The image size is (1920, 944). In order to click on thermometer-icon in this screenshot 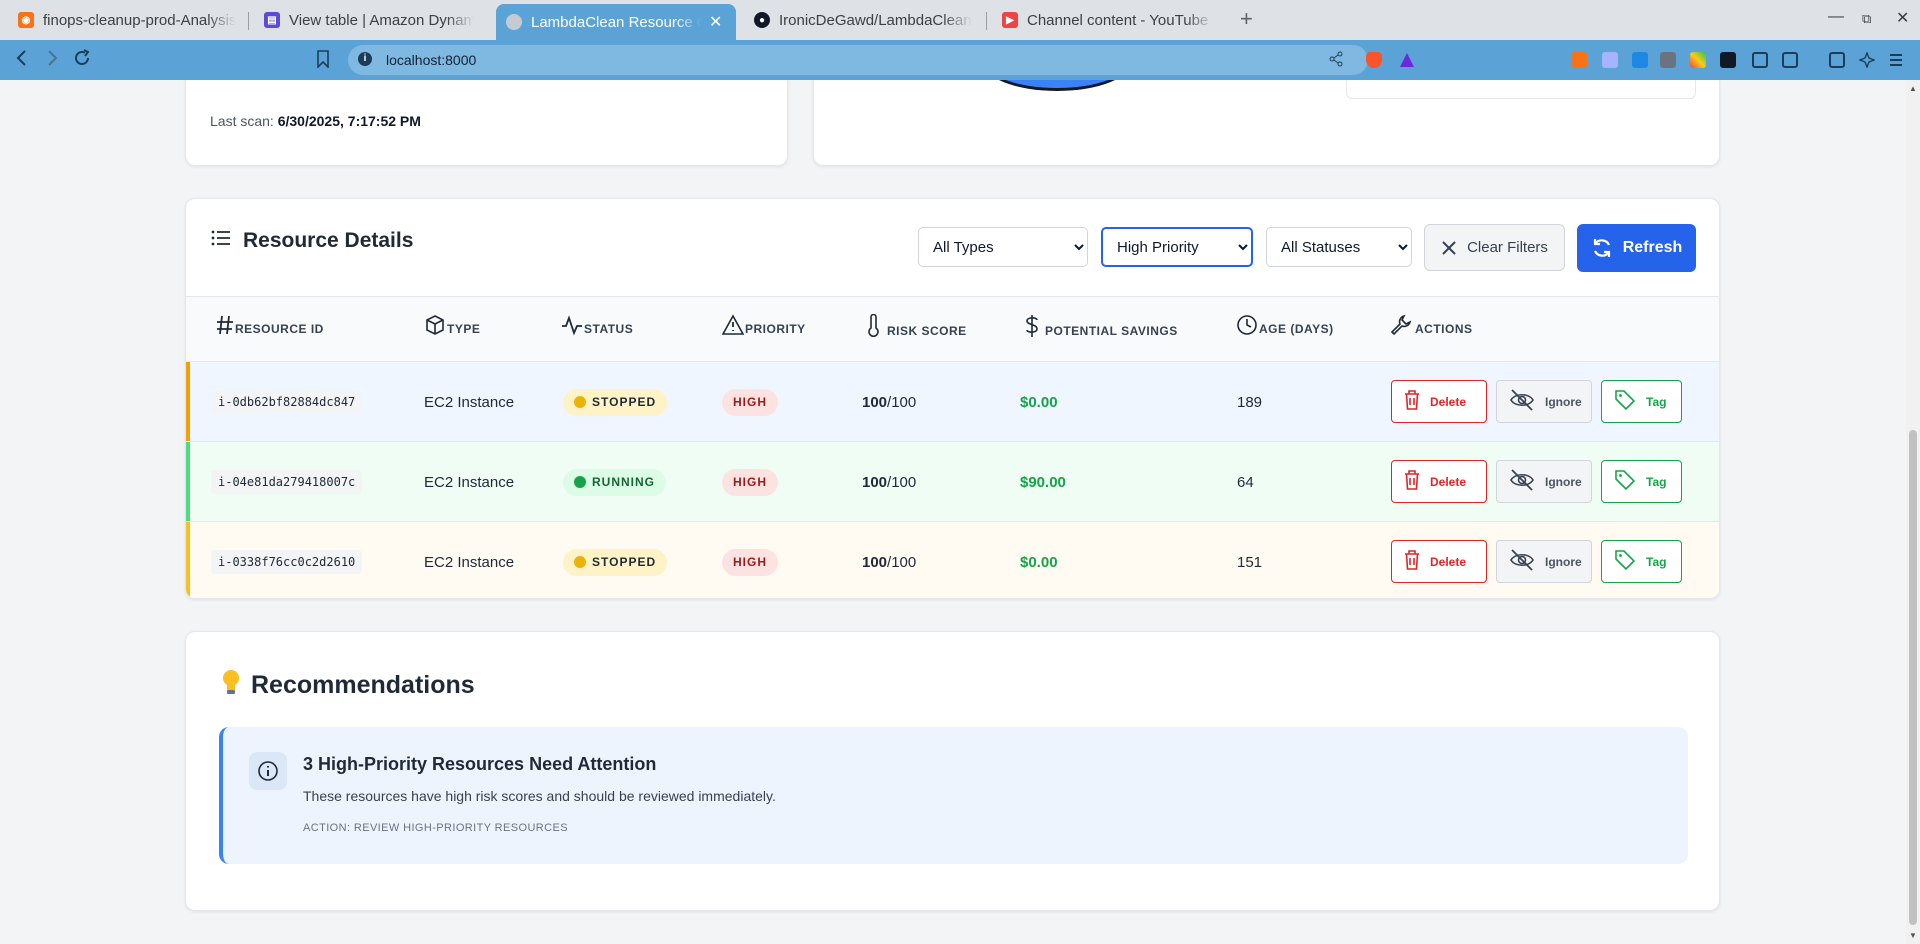, I will do `click(873, 325)`.